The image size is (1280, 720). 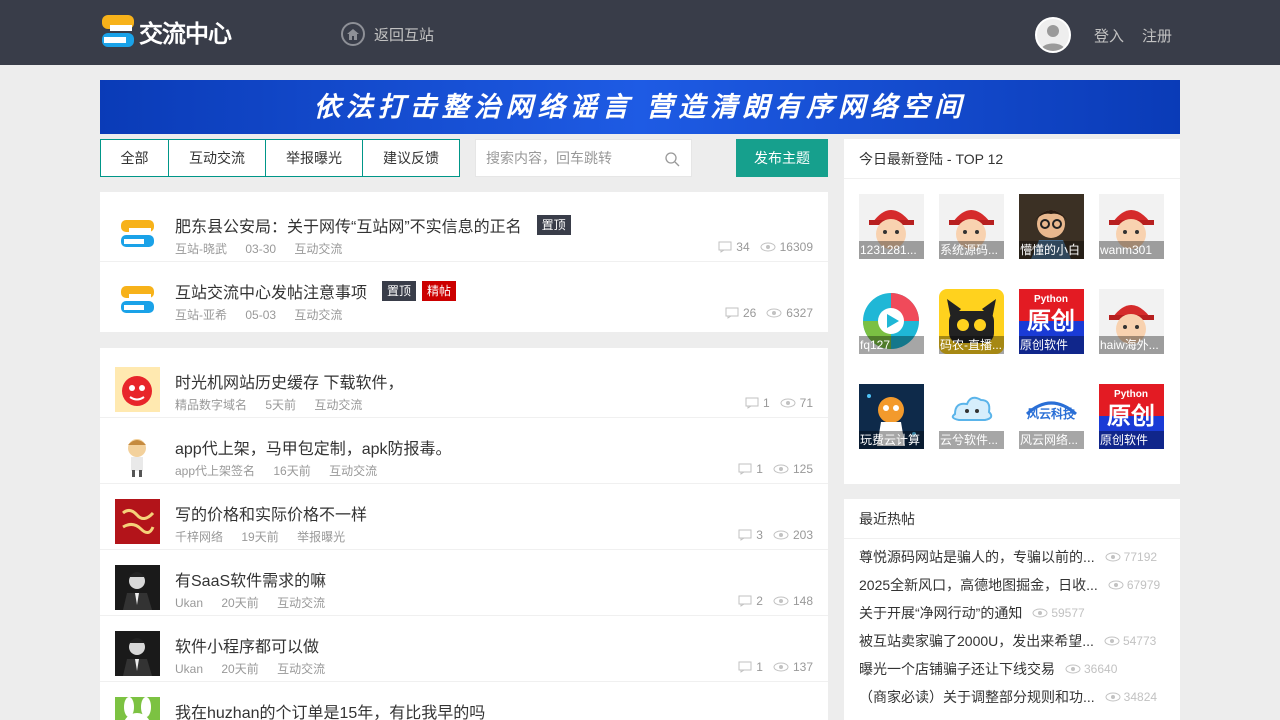 I want to click on post-title-text: 时光机网站历史缓存 下载软件，, so click(x=289, y=381).